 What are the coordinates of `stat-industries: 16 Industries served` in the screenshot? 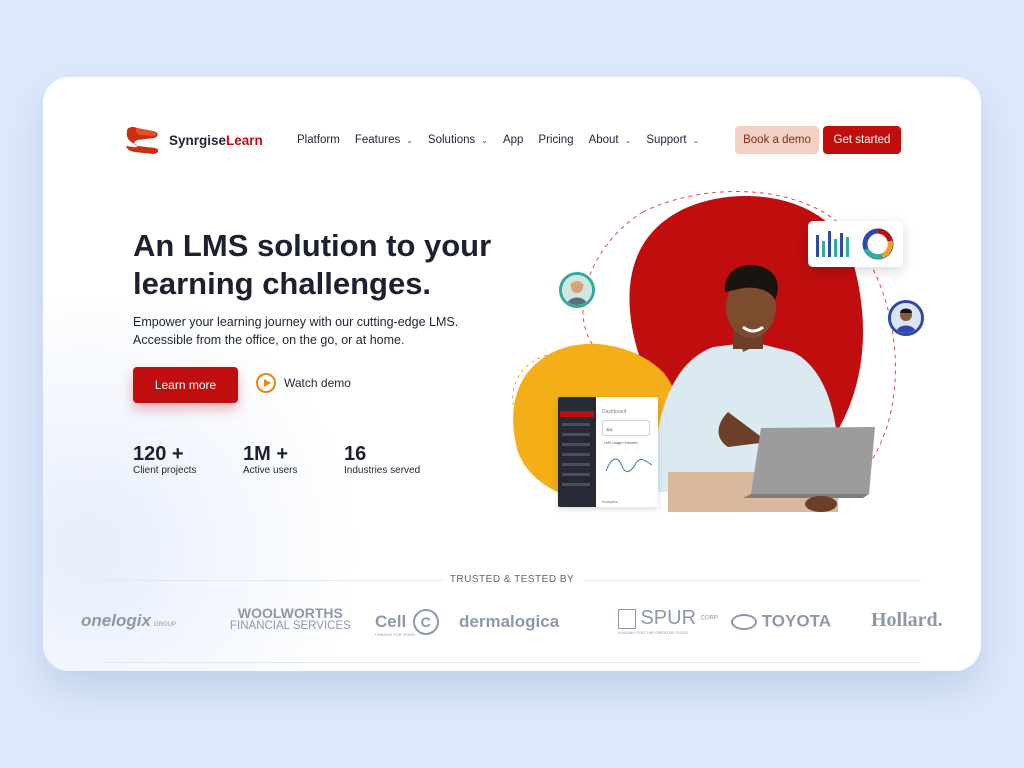 It's located at (382, 459).